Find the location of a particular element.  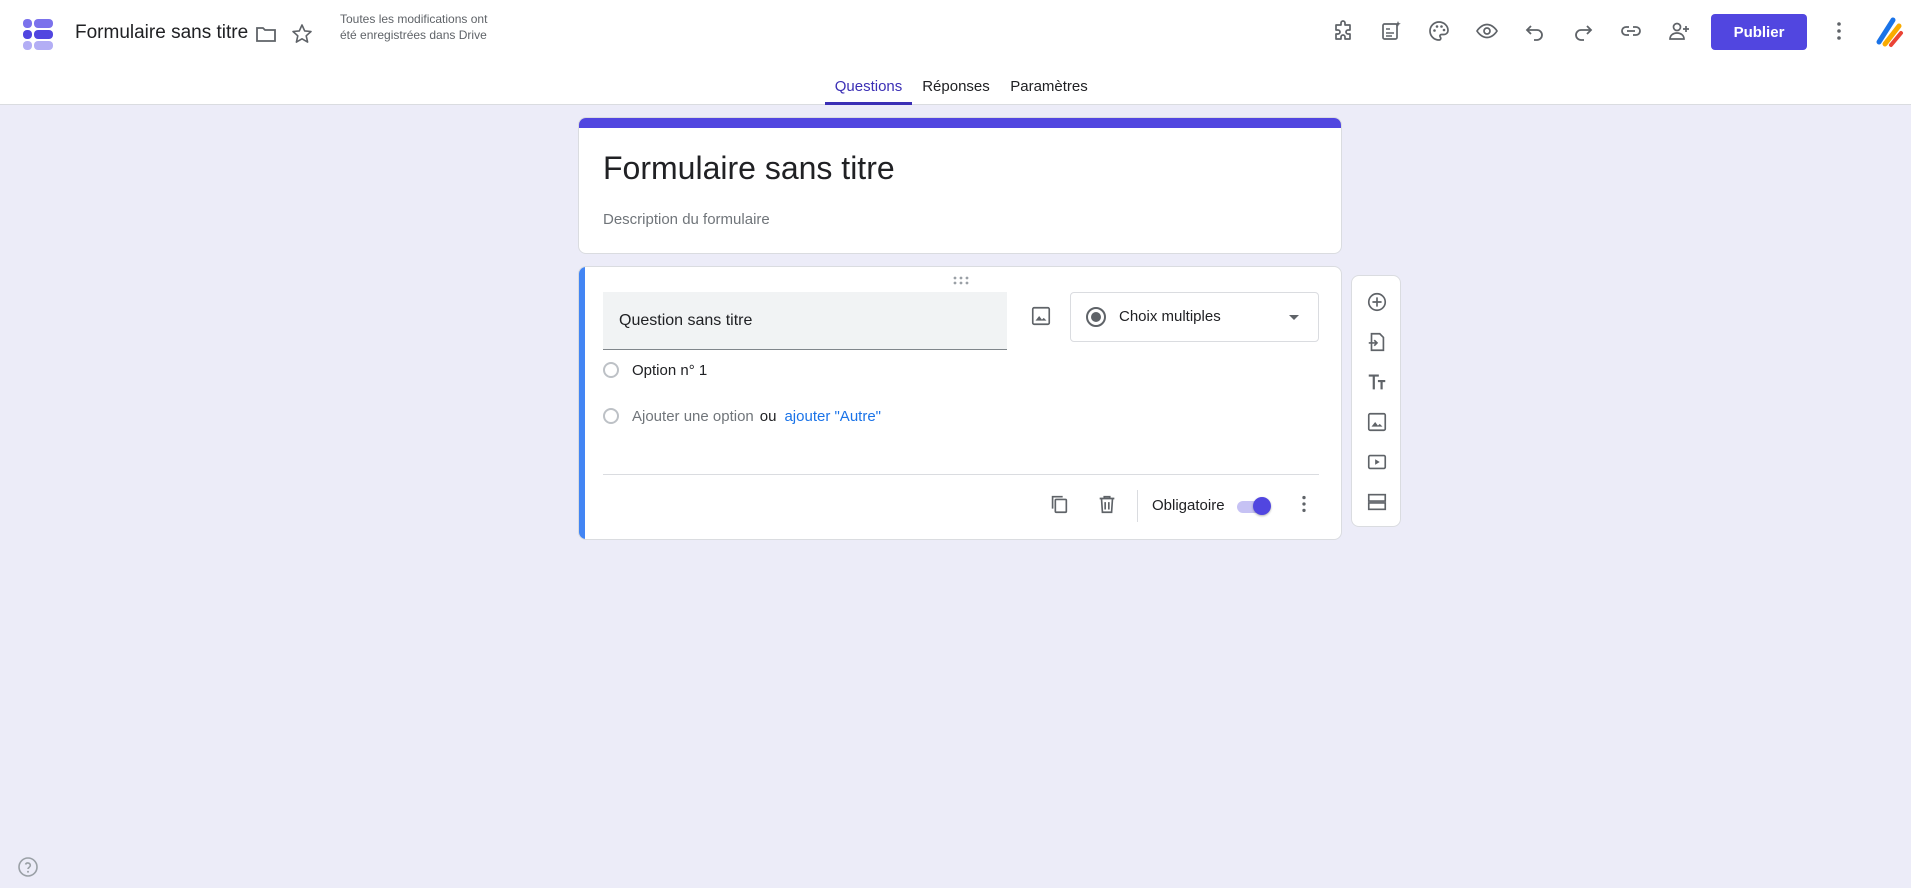

option-row: Option n° 1 is located at coordinates (655, 370).